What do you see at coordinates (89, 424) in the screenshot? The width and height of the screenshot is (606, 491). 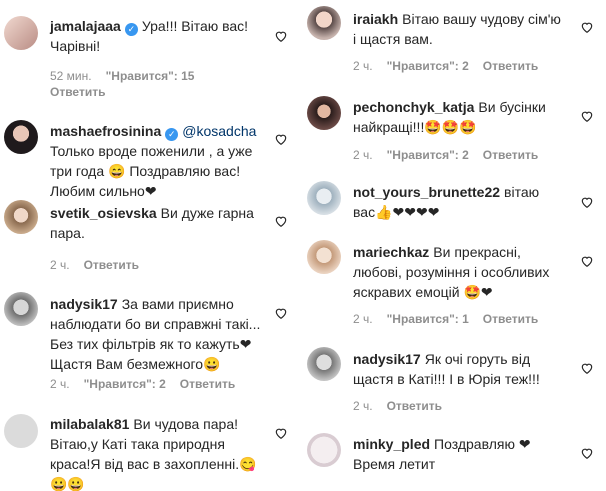 I see `comment-username: milabalak81` at bounding box center [89, 424].